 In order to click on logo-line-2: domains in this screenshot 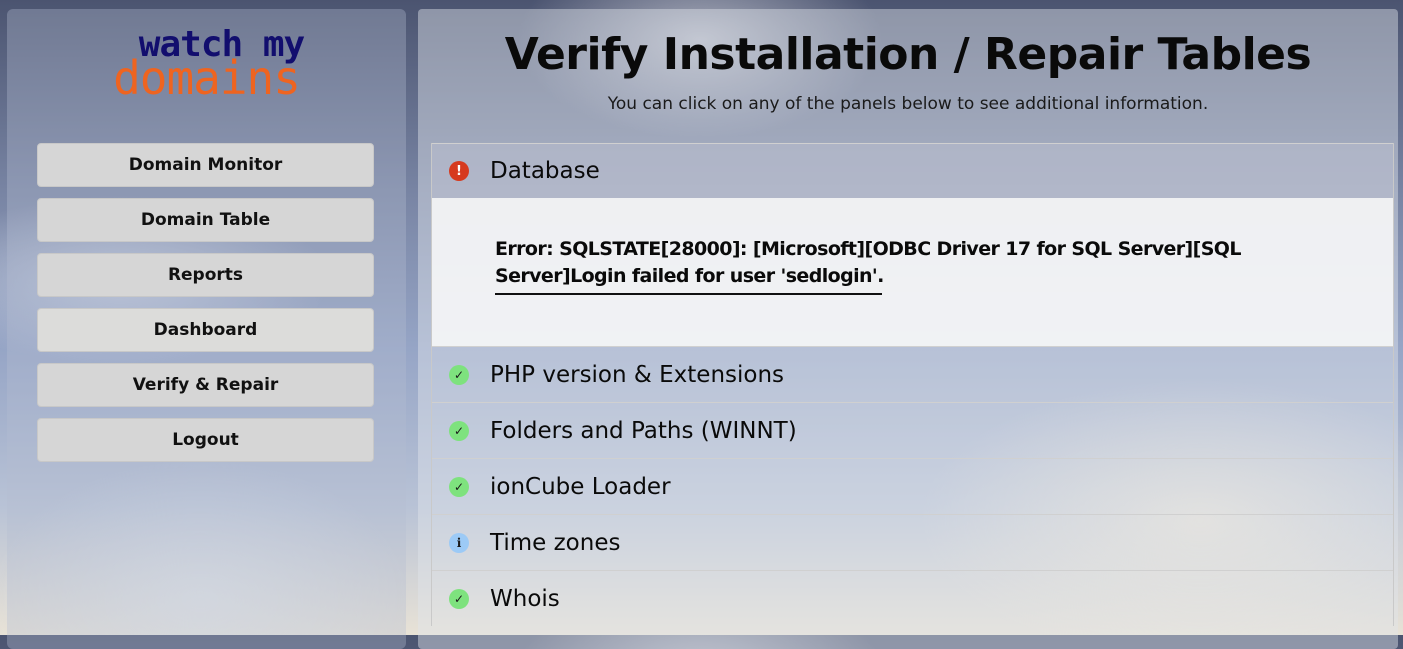, I will do `click(207, 78)`.